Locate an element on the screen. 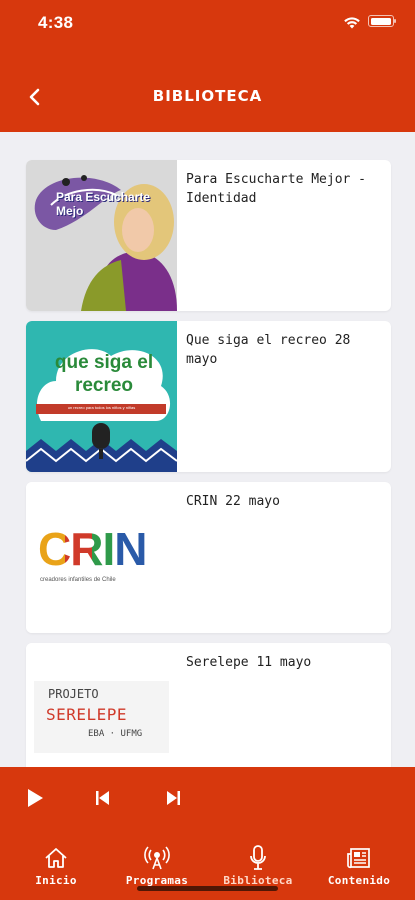  next-button is located at coordinates (173, 798).